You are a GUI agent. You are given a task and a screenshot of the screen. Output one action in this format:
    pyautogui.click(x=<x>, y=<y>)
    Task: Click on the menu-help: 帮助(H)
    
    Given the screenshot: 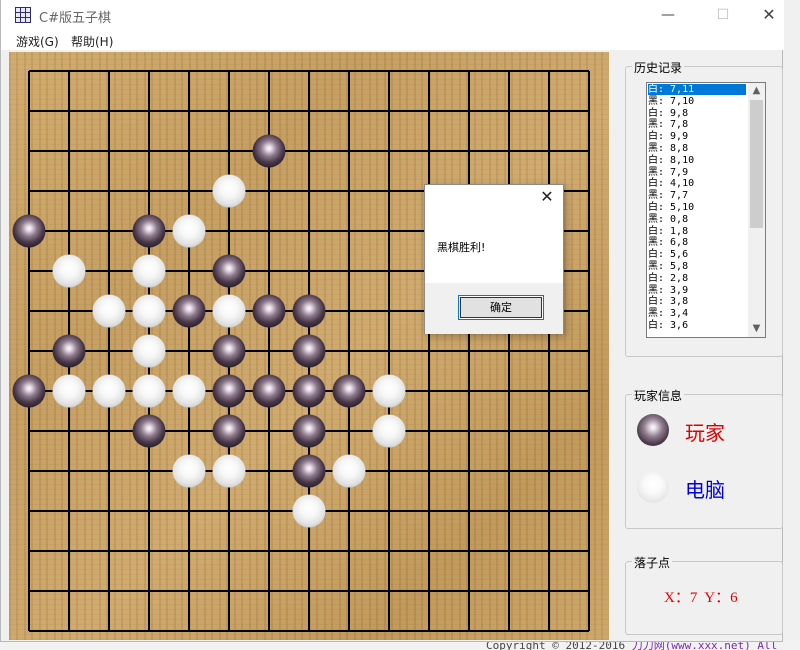 What is the action you would take?
    pyautogui.click(x=92, y=41)
    